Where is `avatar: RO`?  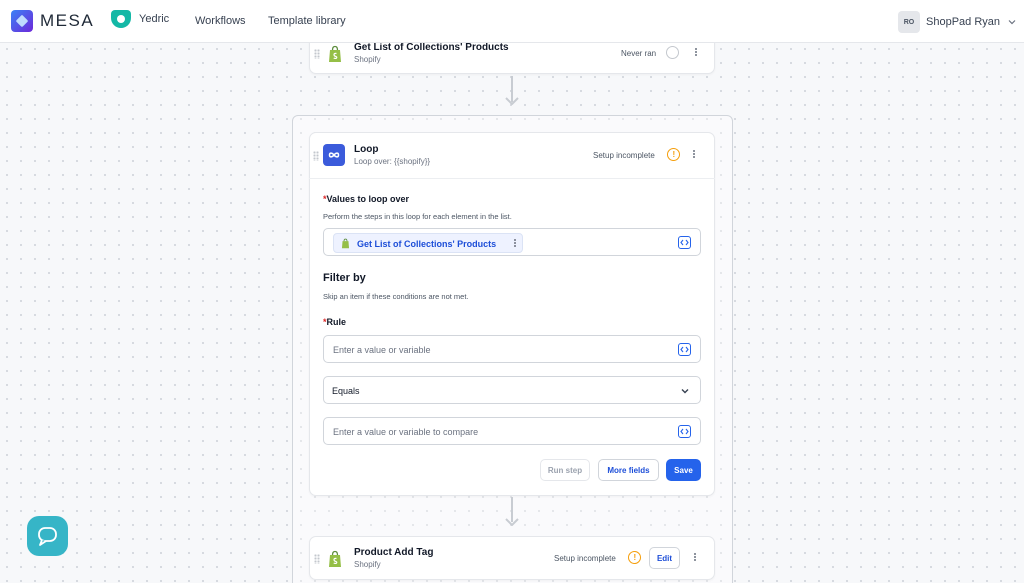
avatar: RO is located at coordinates (909, 22).